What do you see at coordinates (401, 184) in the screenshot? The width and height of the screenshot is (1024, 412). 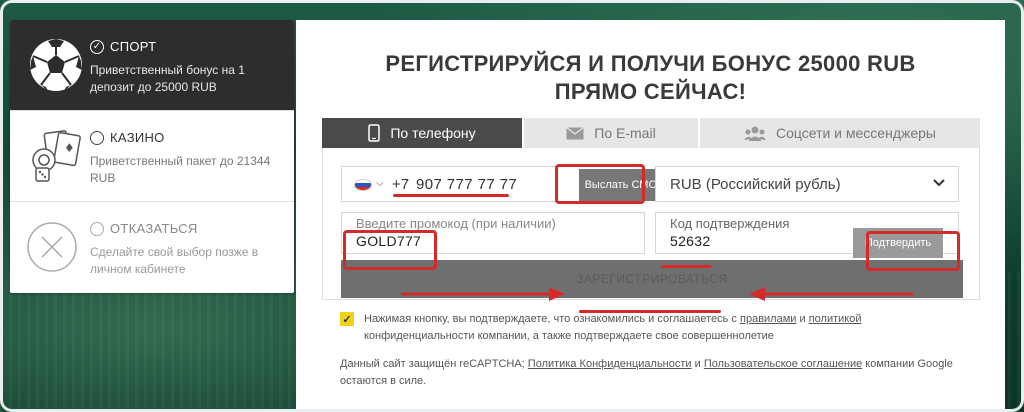 I see `country-code: +7` at bounding box center [401, 184].